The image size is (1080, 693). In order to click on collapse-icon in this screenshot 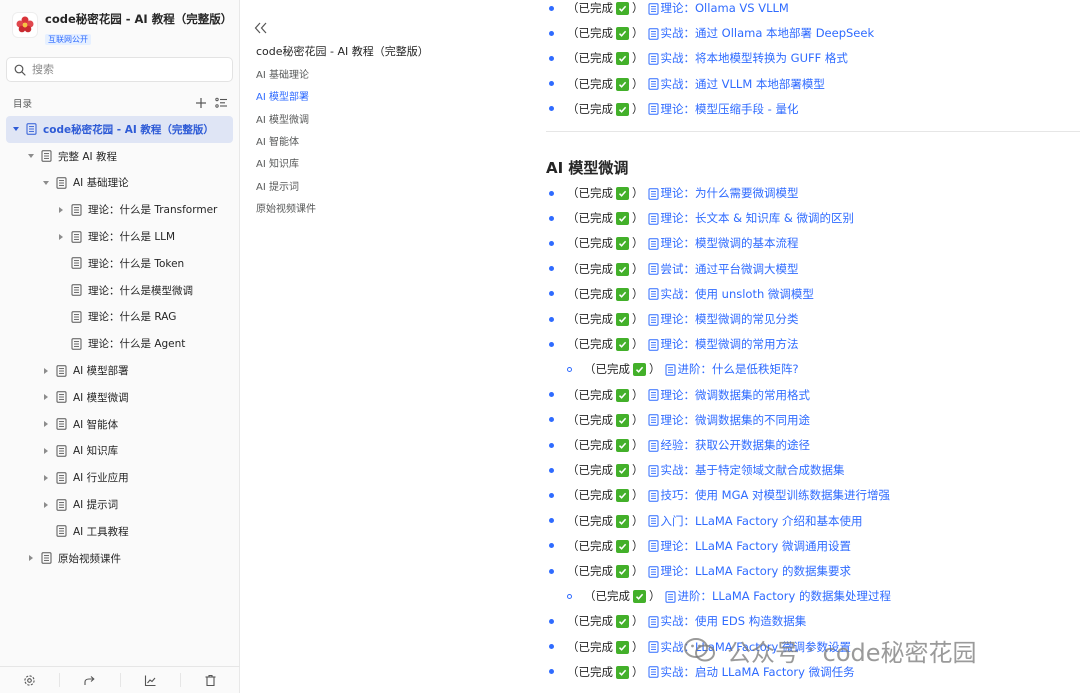, I will do `click(261, 28)`.